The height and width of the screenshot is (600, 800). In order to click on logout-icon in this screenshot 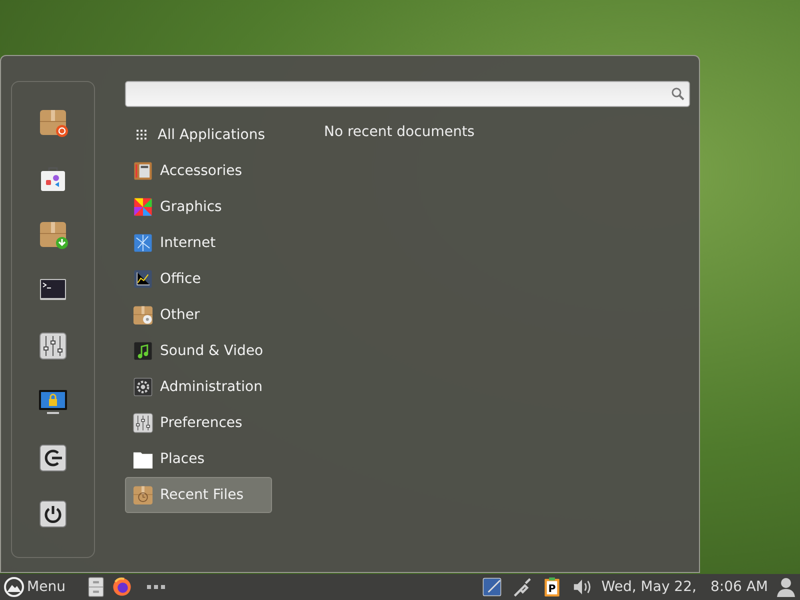, I will do `click(53, 458)`.